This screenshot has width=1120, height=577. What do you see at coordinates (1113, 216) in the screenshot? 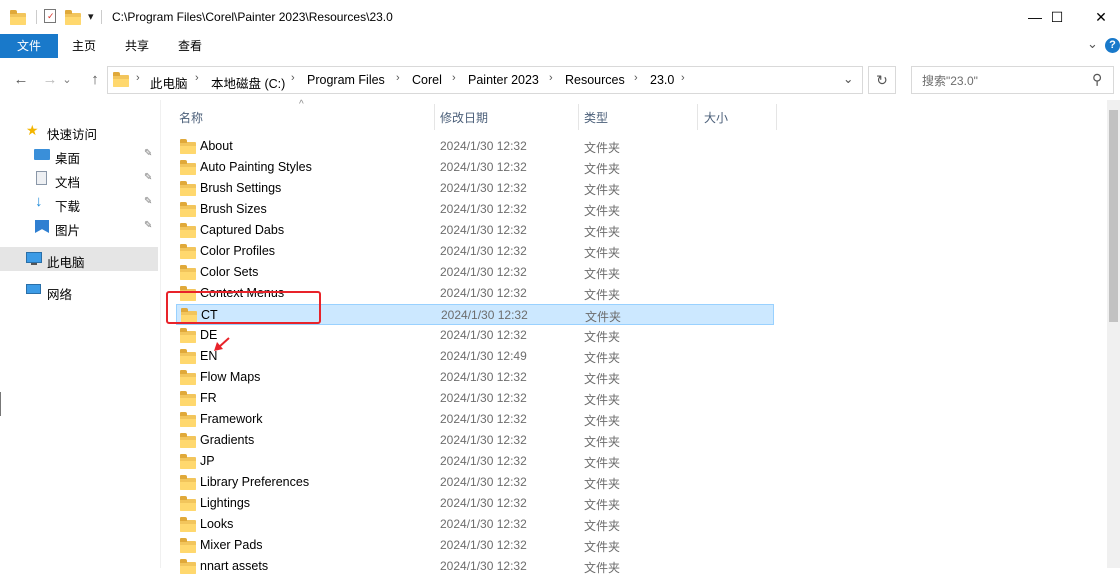
I see `scrollbar-thumb` at bounding box center [1113, 216].